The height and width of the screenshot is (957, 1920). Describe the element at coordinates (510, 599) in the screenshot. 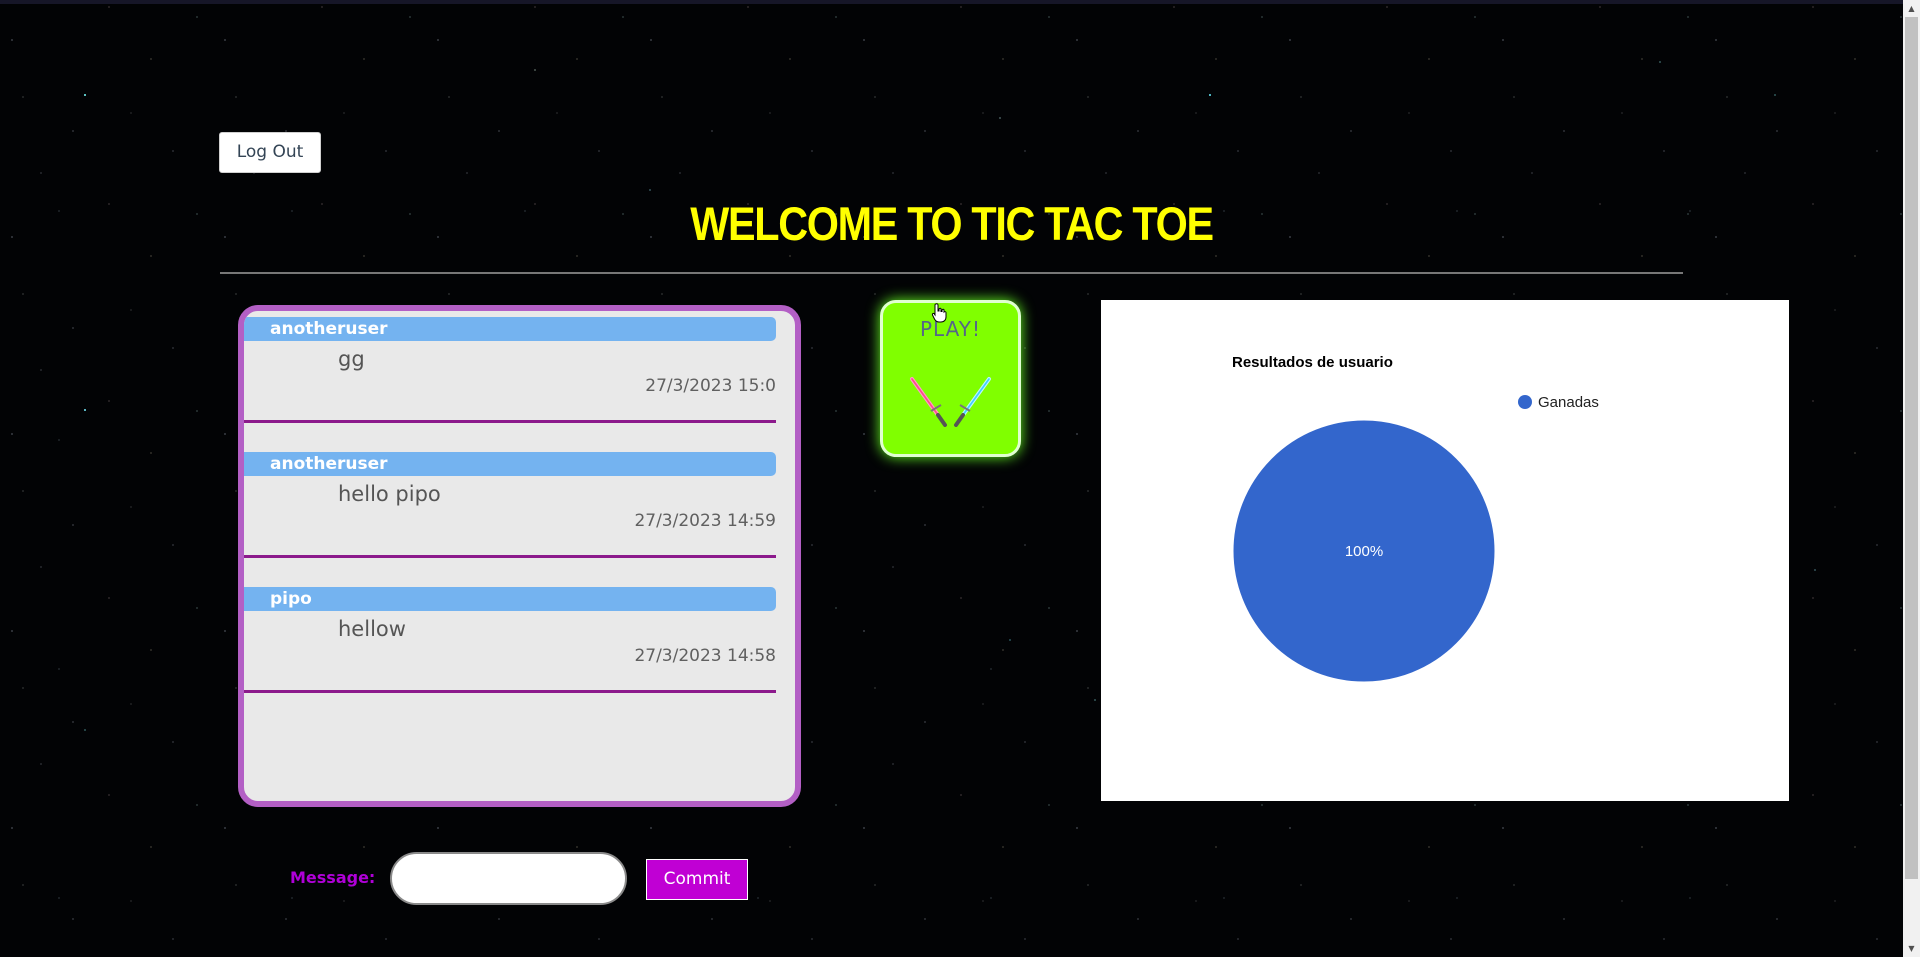

I see `chat-message-user: pipo` at that location.